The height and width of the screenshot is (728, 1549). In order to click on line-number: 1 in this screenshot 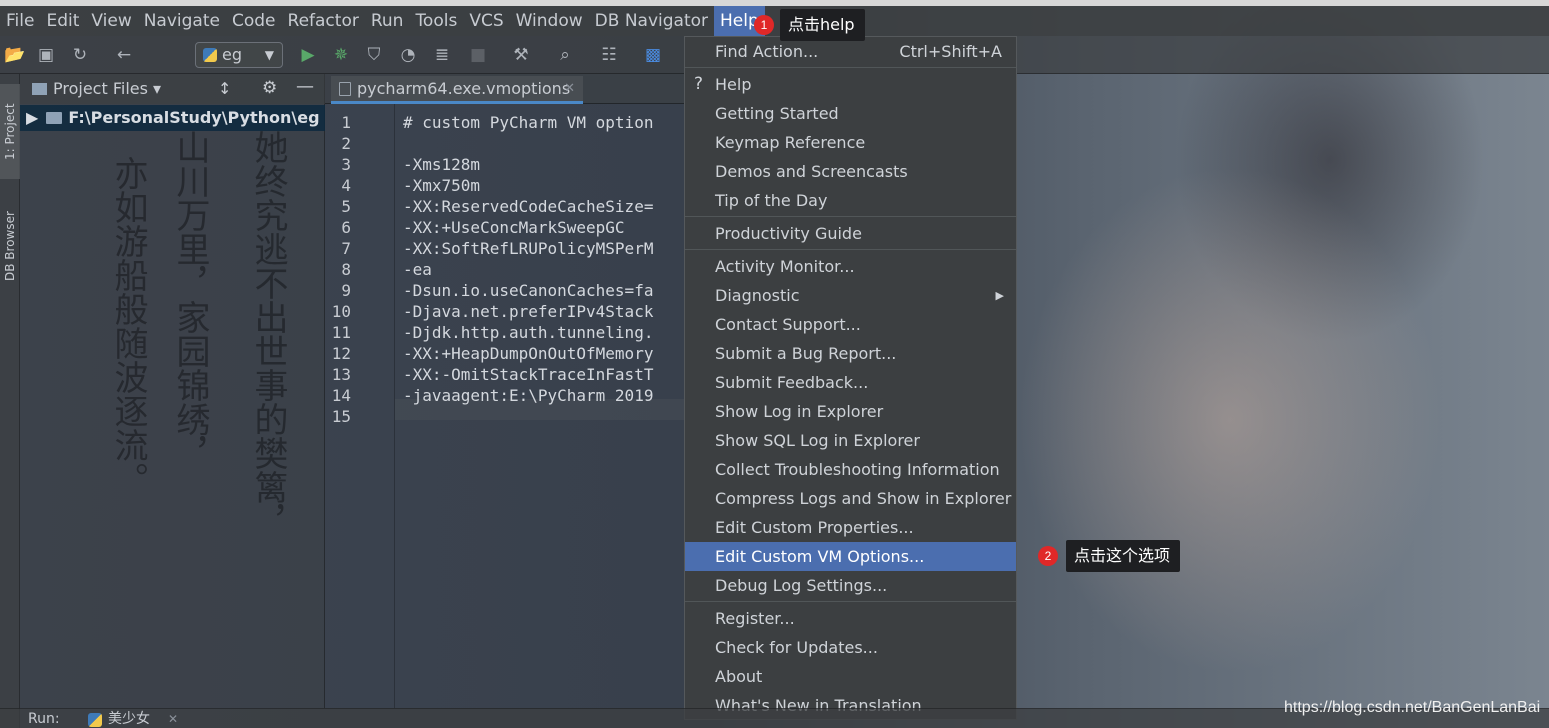, I will do `click(346, 122)`.